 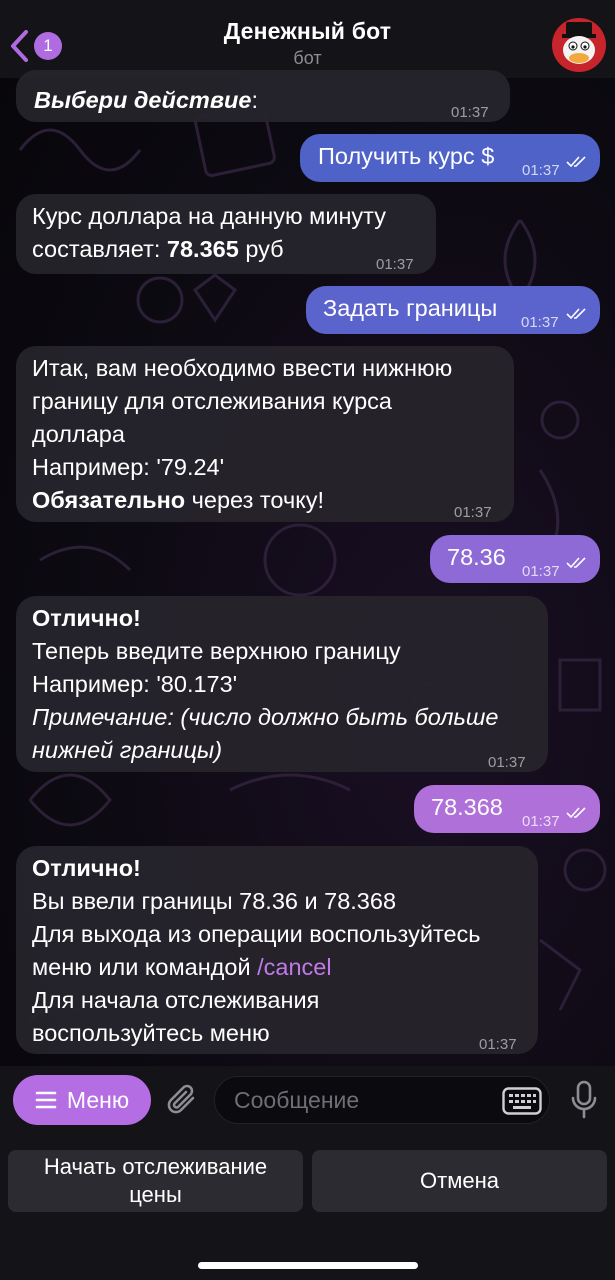 I want to click on message-line: Например: '79.24', so click(x=128, y=467).